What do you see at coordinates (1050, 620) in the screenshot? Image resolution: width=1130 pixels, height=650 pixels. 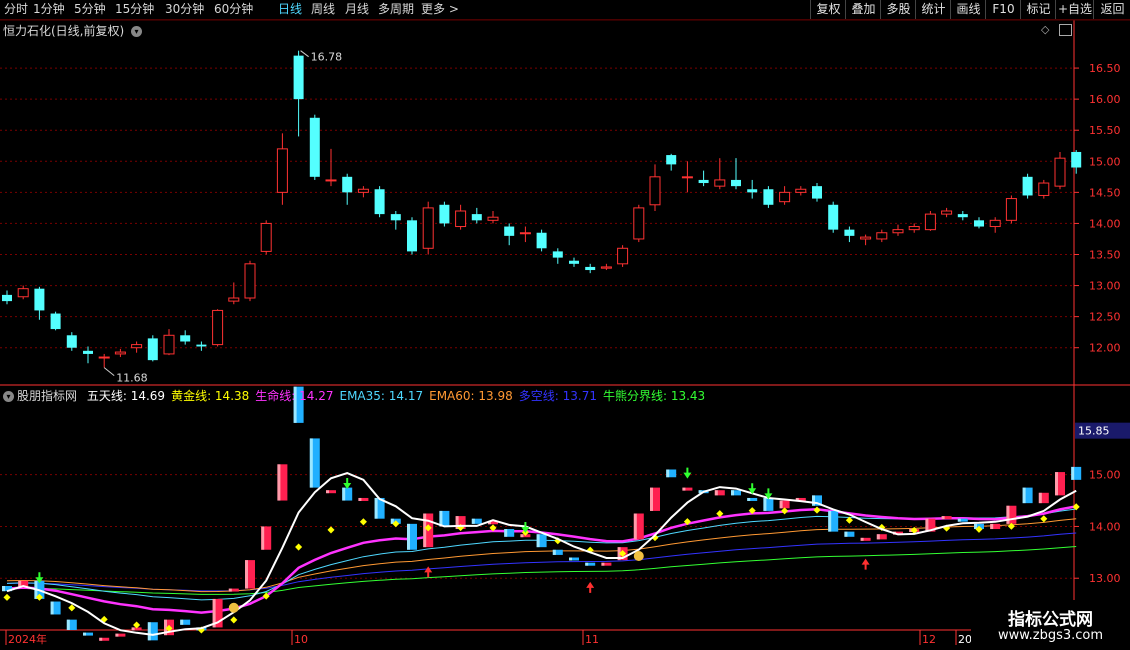 I see `watermark-title: 指标公式网` at bounding box center [1050, 620].